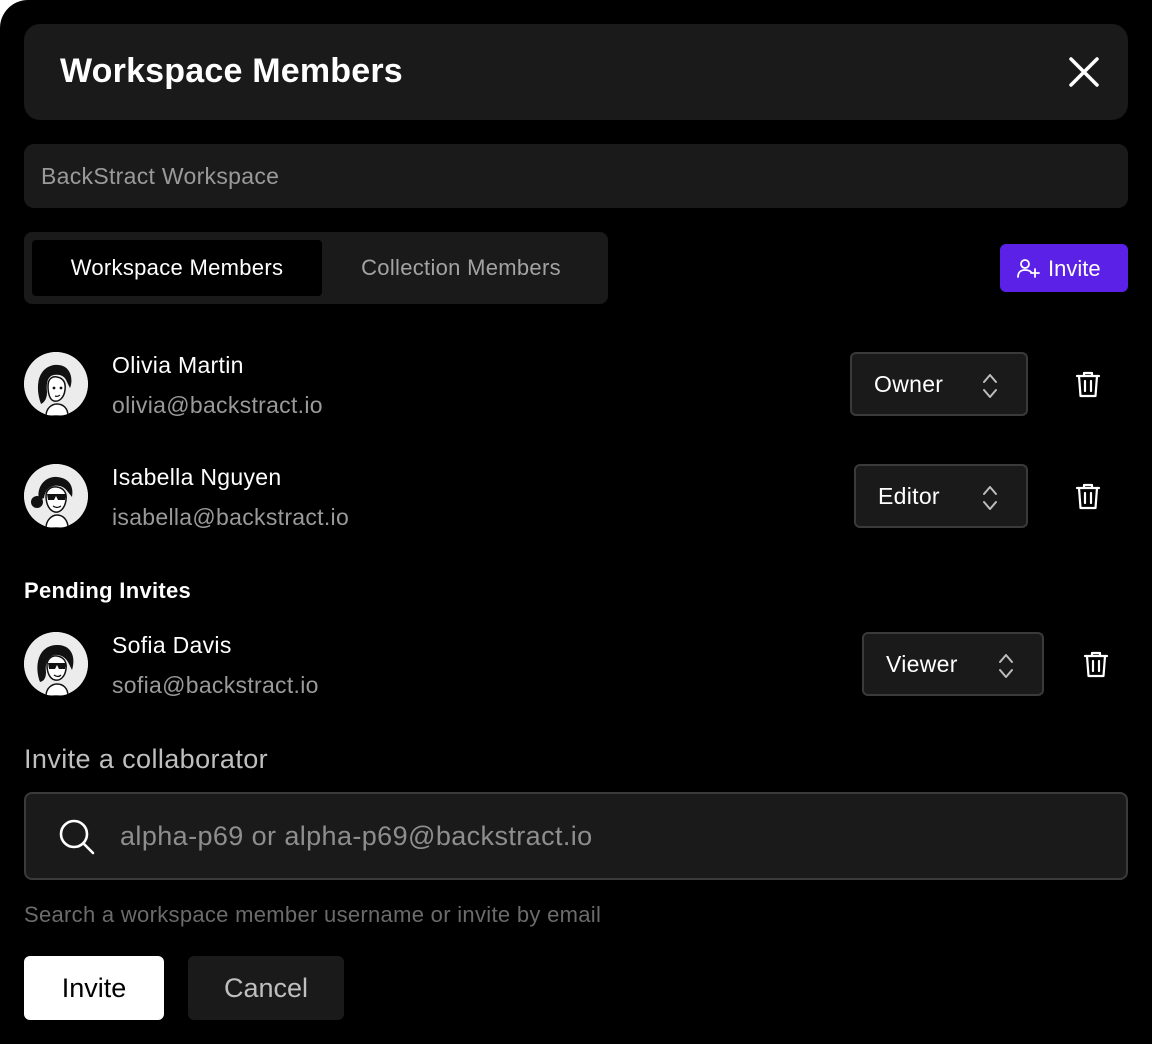 This screenshot has width=1152, height=1044. I want to click on delete-invite-button, so click(1096, 664).